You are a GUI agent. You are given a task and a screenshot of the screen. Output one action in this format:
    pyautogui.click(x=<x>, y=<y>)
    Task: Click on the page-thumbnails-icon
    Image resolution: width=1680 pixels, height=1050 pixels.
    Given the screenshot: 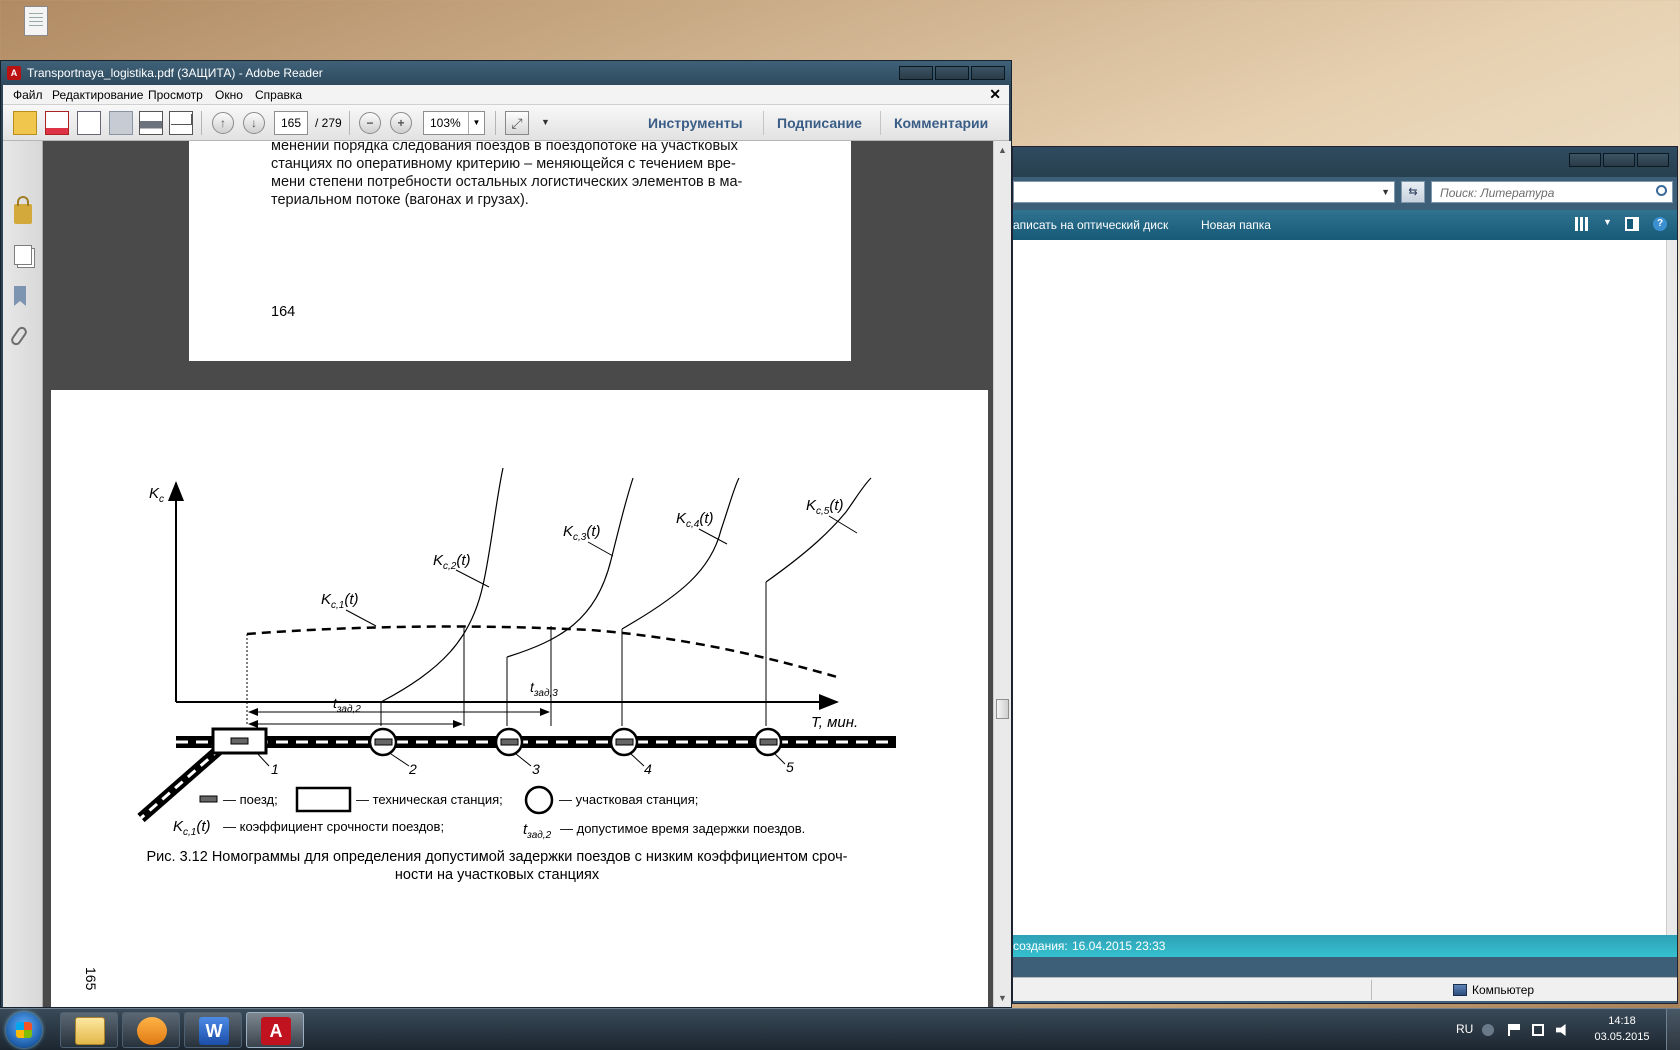 What is the action you would take?
    pyautogui.click(x=23, y=255)
    